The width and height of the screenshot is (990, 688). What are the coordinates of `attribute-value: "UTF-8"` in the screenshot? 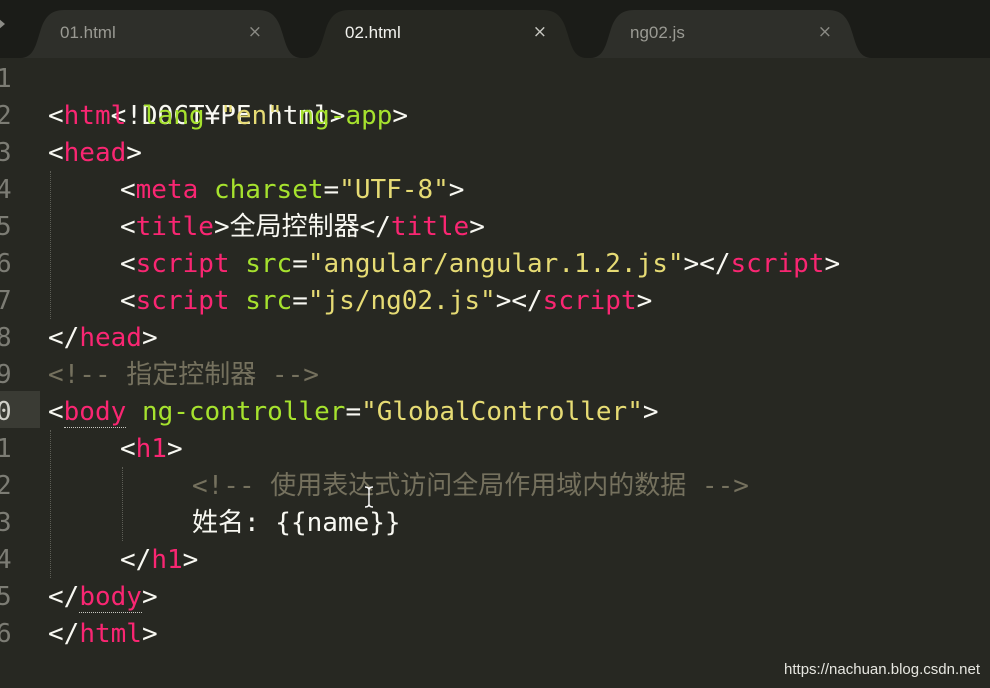 It's located at (394, 190).